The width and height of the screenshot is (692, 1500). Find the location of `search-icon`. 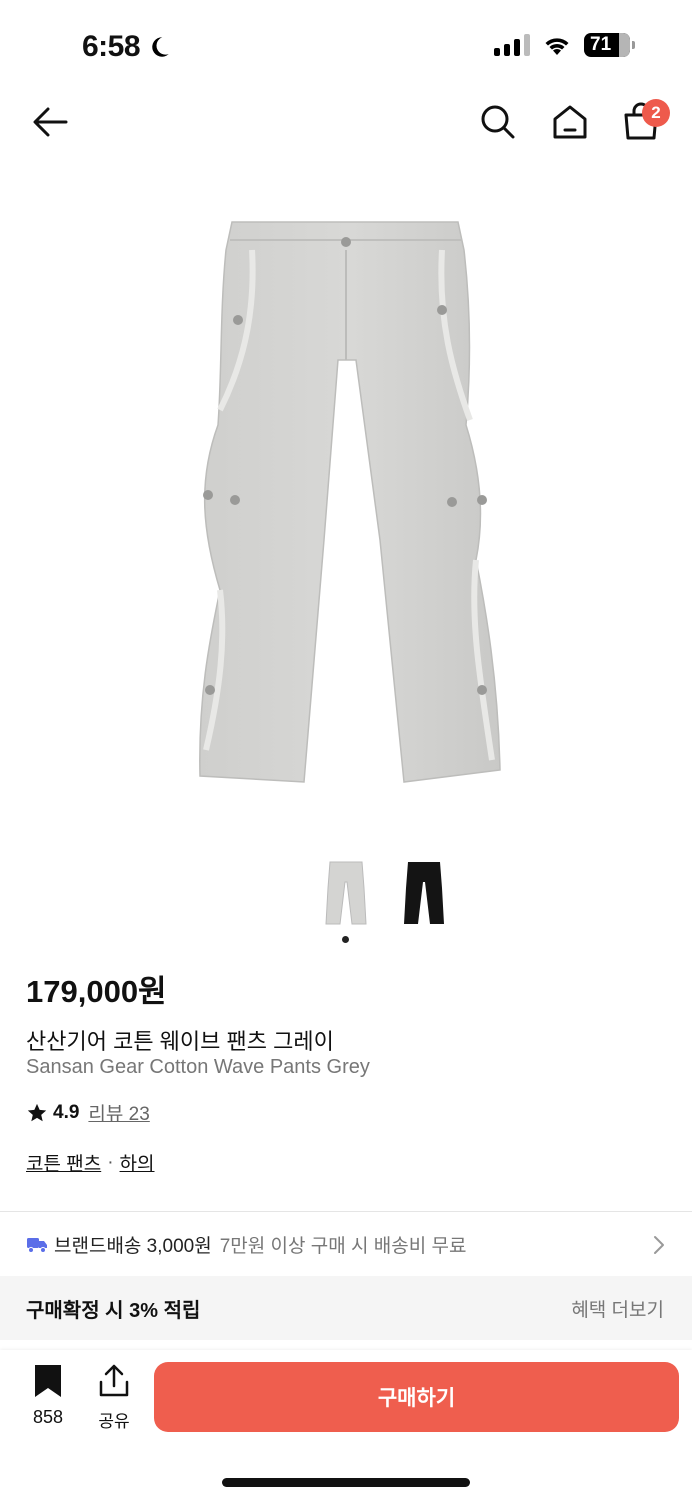

search-icon is located at coordinates (498, 122).